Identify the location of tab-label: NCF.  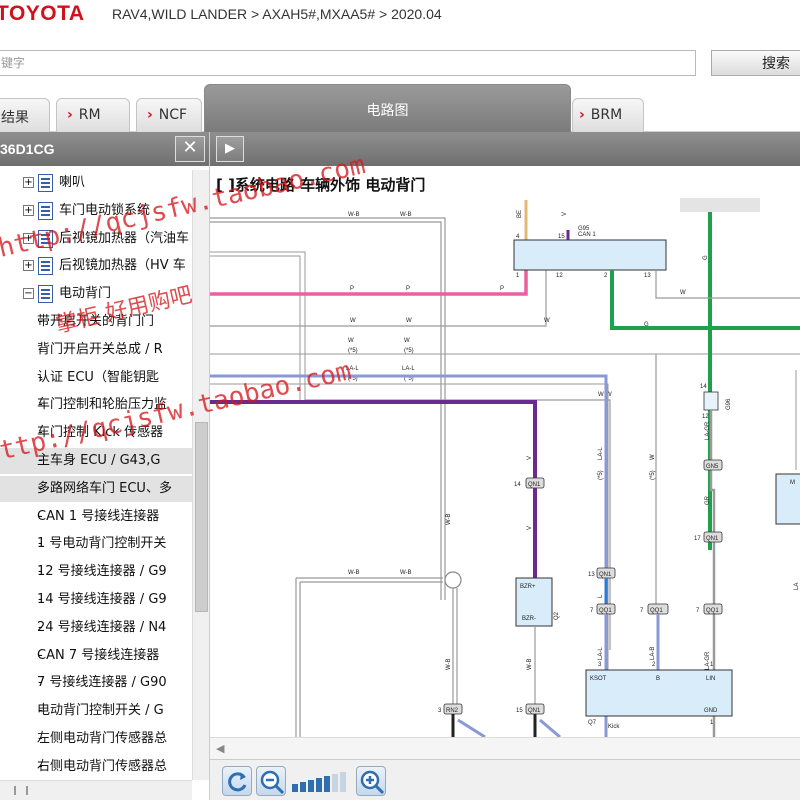
(173, 115).